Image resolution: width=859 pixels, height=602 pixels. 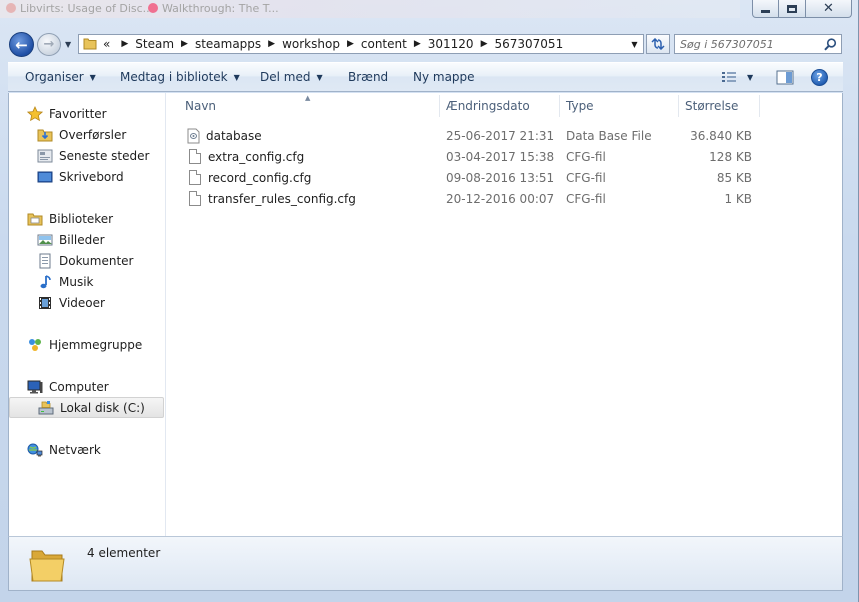 I want to click on libraries-icon, so click(x=35, y=219).